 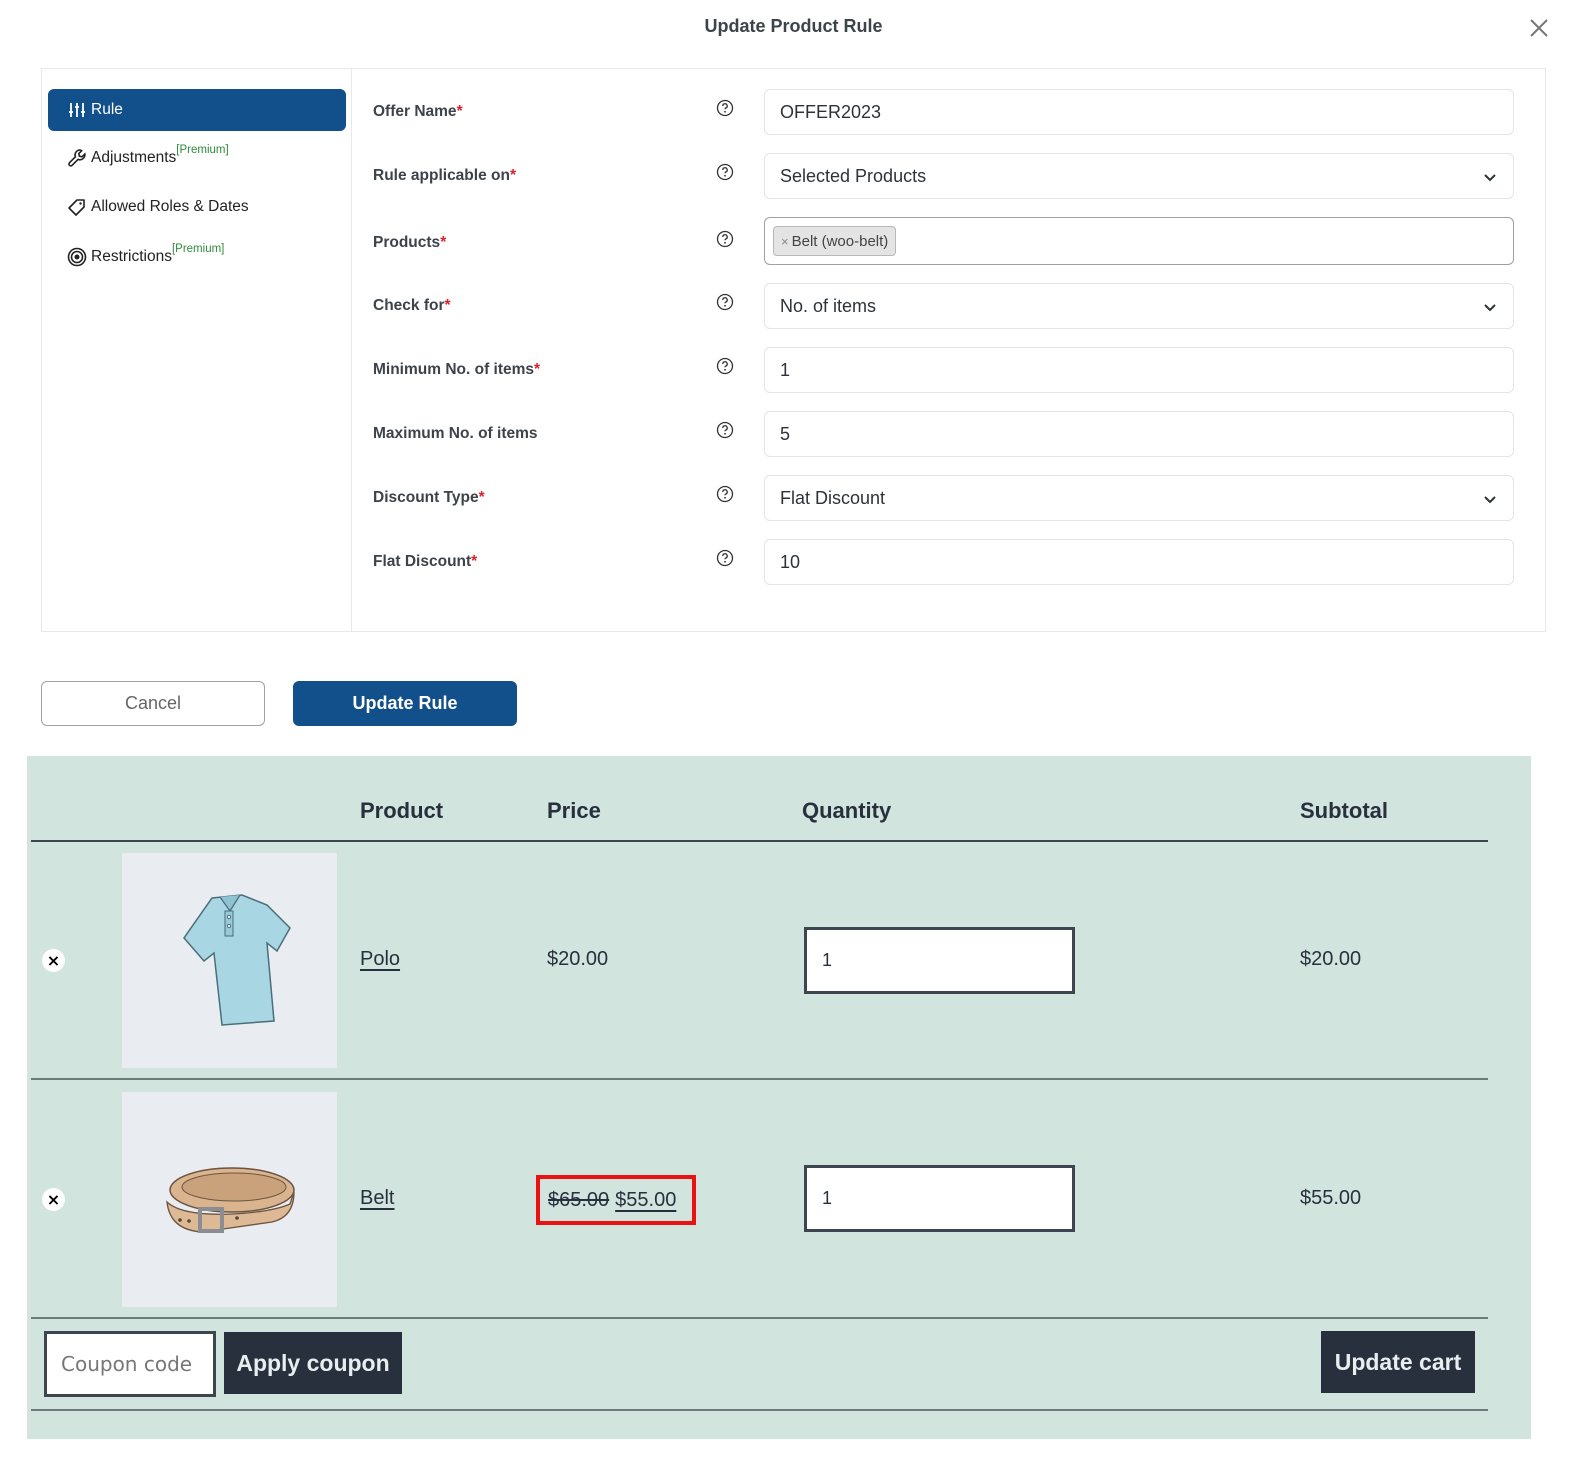 I want to click on product-thumbnail-polo, so click(x=229, y=960).